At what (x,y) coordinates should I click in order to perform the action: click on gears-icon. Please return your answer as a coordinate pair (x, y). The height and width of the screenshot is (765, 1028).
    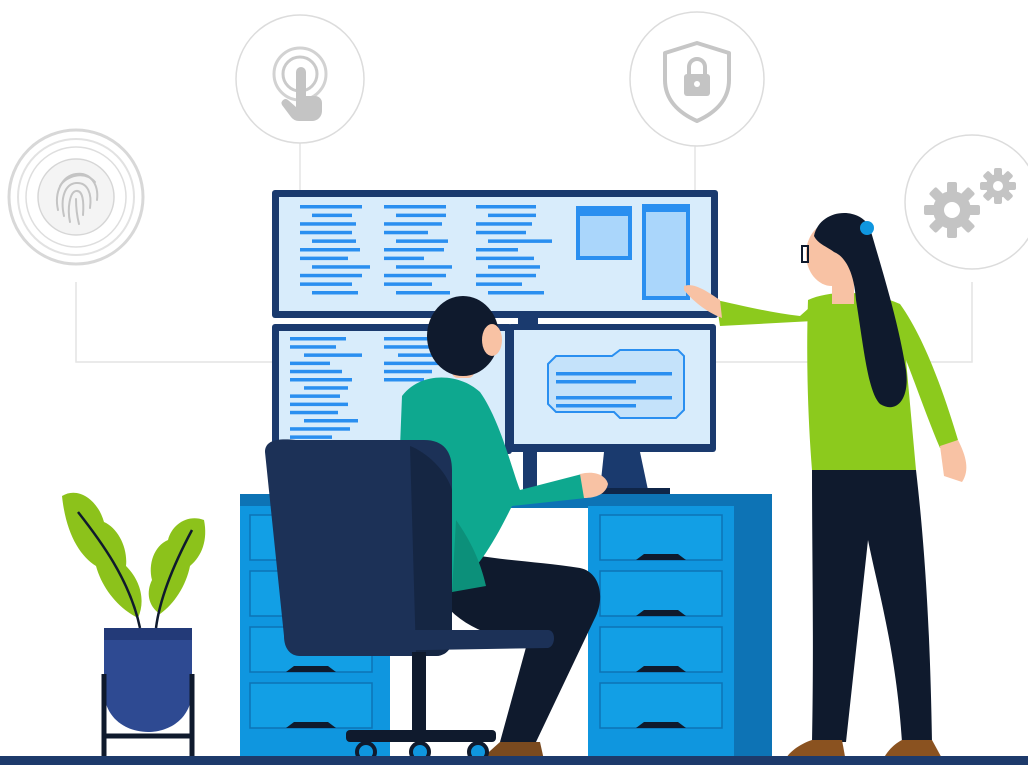
    Looking at the image, I should click on (966, 202).